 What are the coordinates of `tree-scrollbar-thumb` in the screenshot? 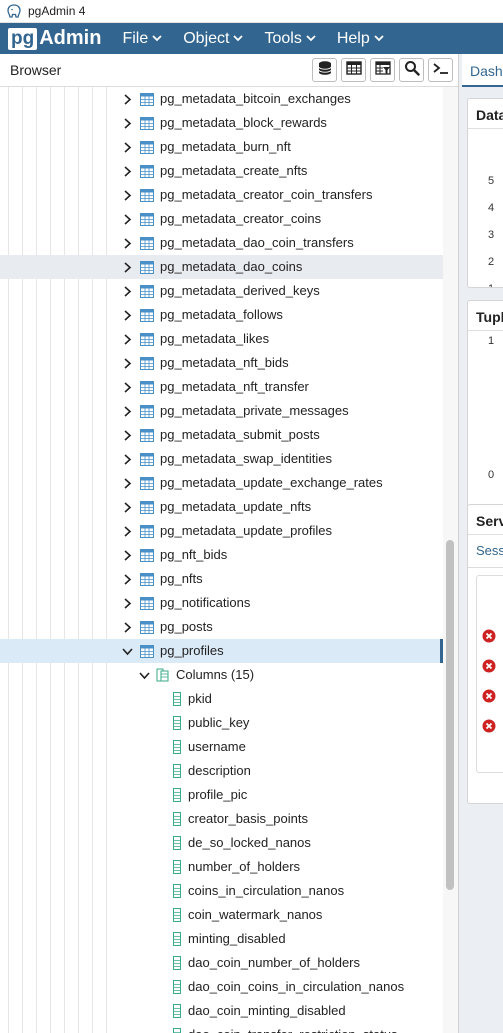 It's located at (450, 715).